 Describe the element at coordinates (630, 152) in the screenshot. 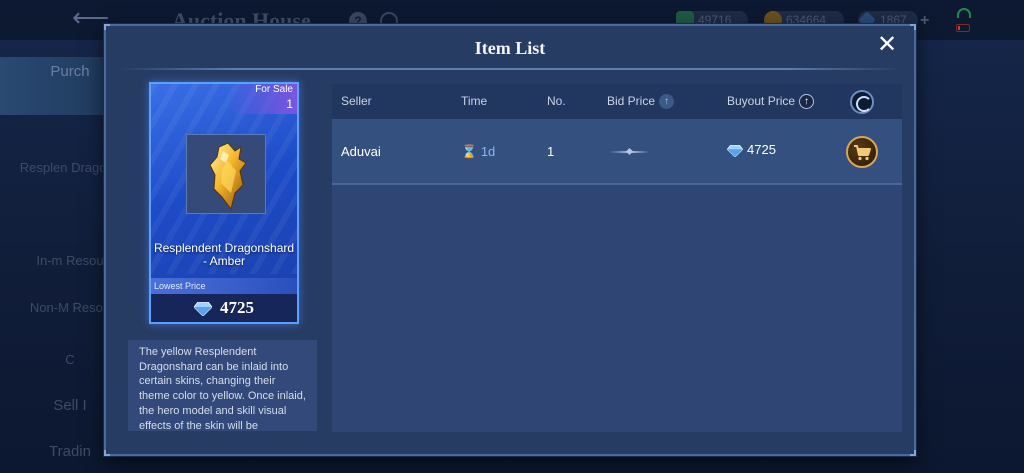

I see `no-bid-dash` at that location.